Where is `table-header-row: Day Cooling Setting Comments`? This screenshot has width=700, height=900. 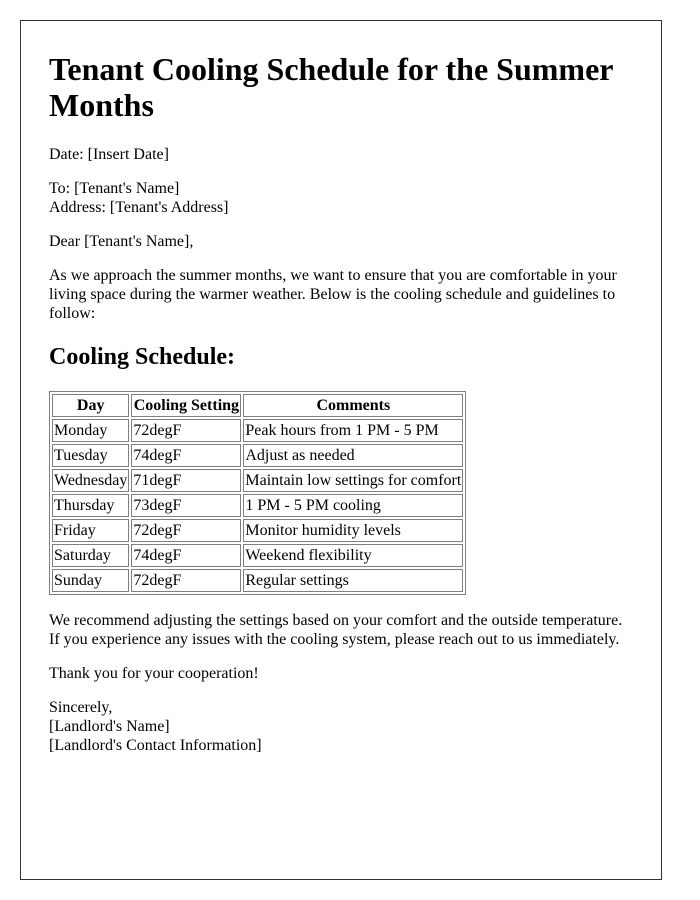
table-header-row: Day Cooling Setting Comments is located at coordinates (258, 405).